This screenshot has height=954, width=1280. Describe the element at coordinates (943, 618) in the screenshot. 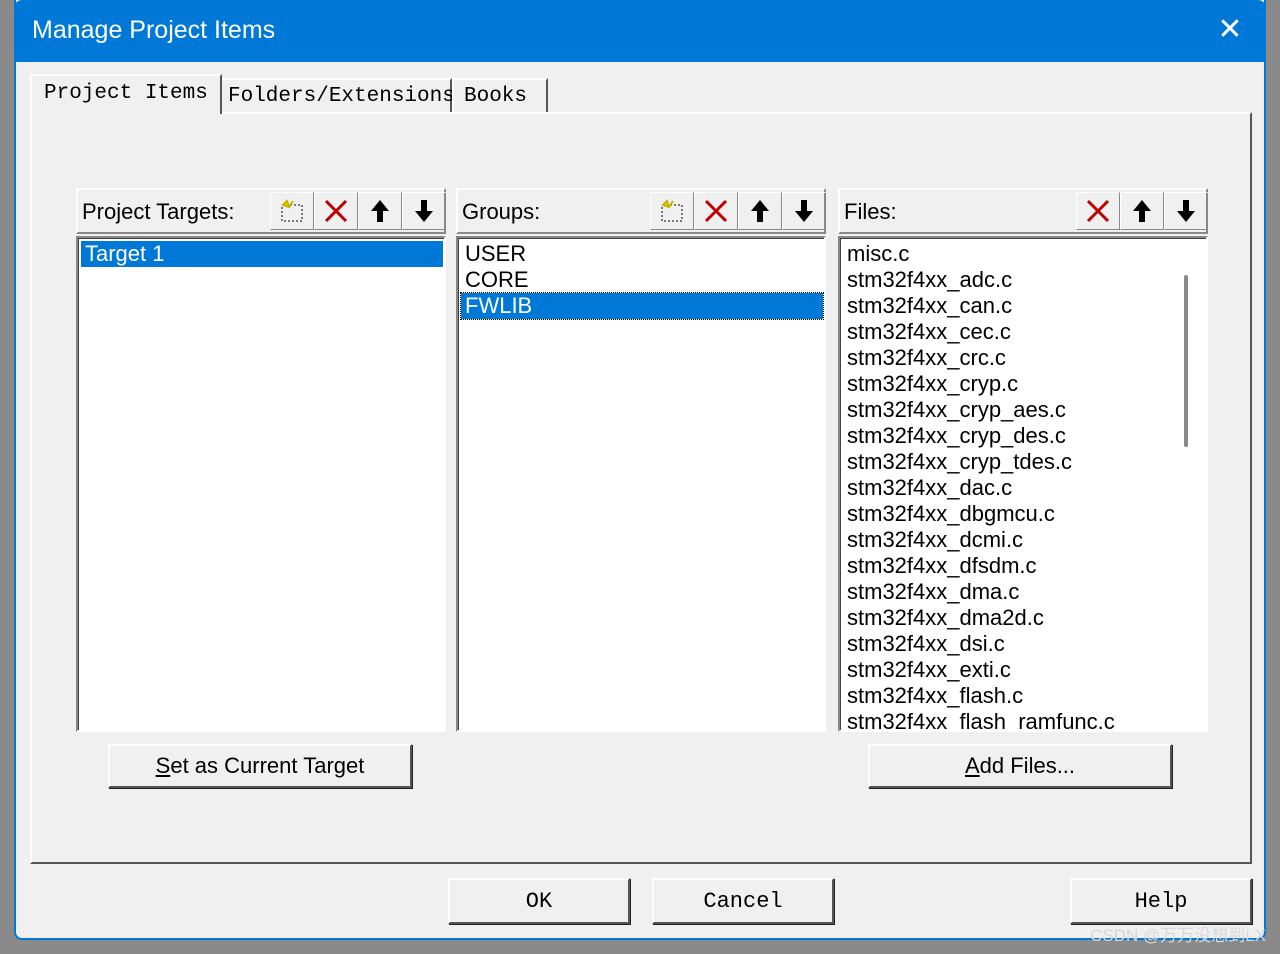

I see `list-item: stm32f4xx_dma2d.c` at that location.